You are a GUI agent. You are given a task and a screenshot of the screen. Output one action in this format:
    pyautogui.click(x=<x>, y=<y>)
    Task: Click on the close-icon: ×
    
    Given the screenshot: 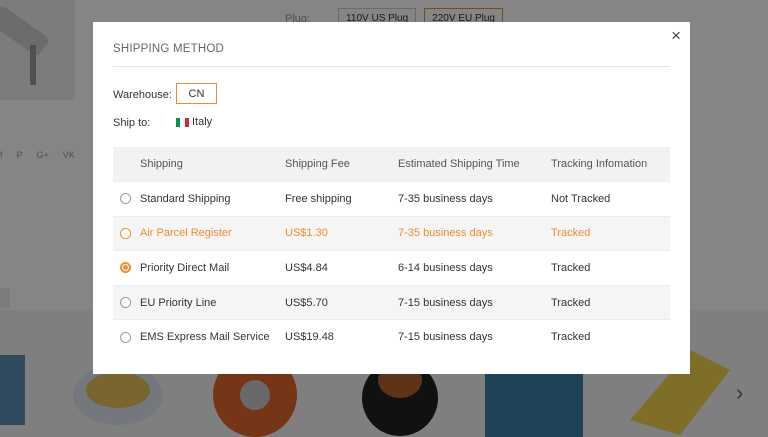 What is the action you would take?
    pyautogui.click(x=676, y=35)
    